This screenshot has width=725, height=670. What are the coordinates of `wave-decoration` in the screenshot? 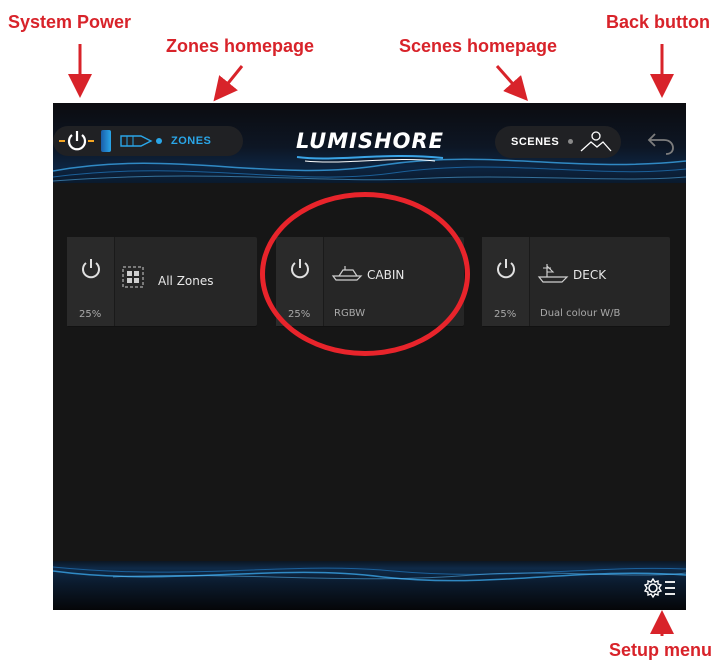 It's located at (369, 574).